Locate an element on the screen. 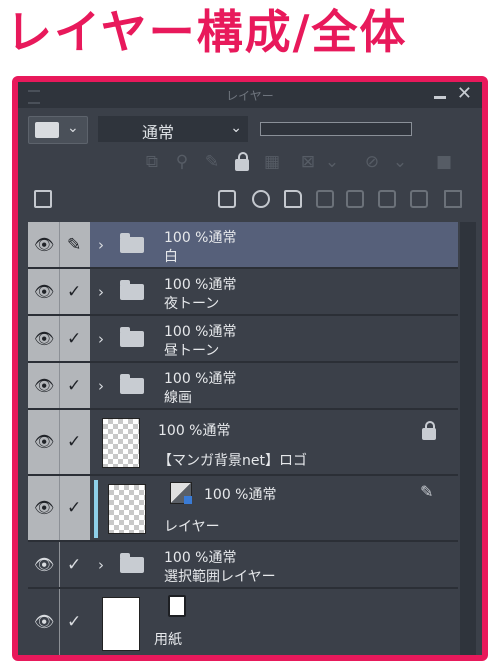 The height and width of the screenshot is (669, 500). paper-icon is located at coordinates (177, 606).